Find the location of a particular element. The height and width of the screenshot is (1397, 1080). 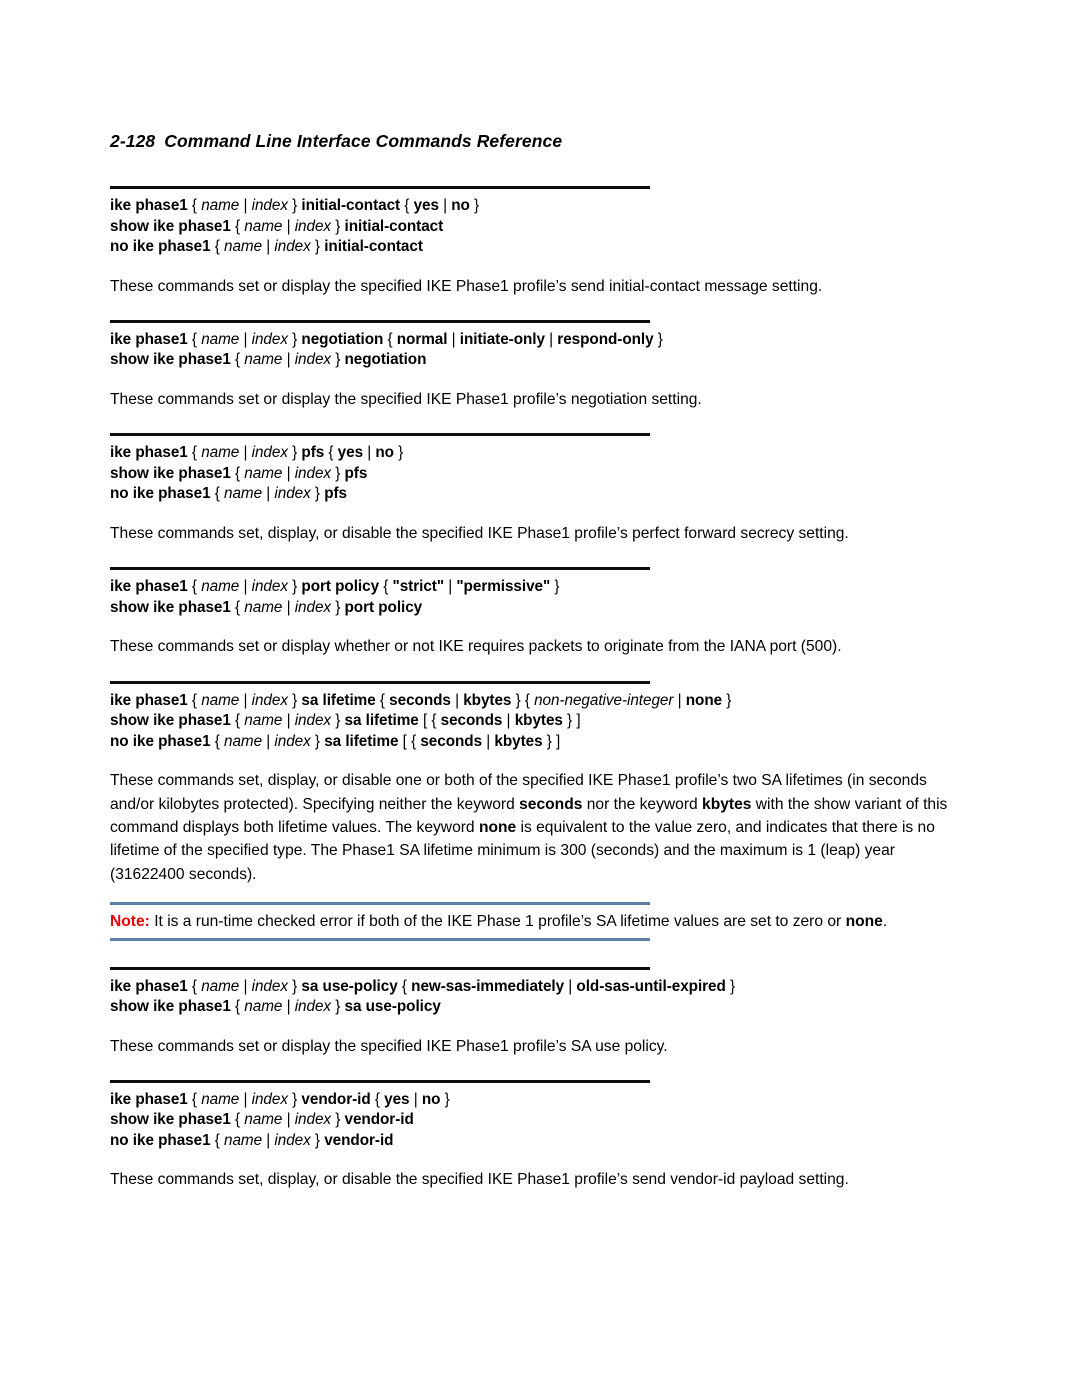

syntax-run-8: new-sas-immediately is located at coordinates (488, 986).